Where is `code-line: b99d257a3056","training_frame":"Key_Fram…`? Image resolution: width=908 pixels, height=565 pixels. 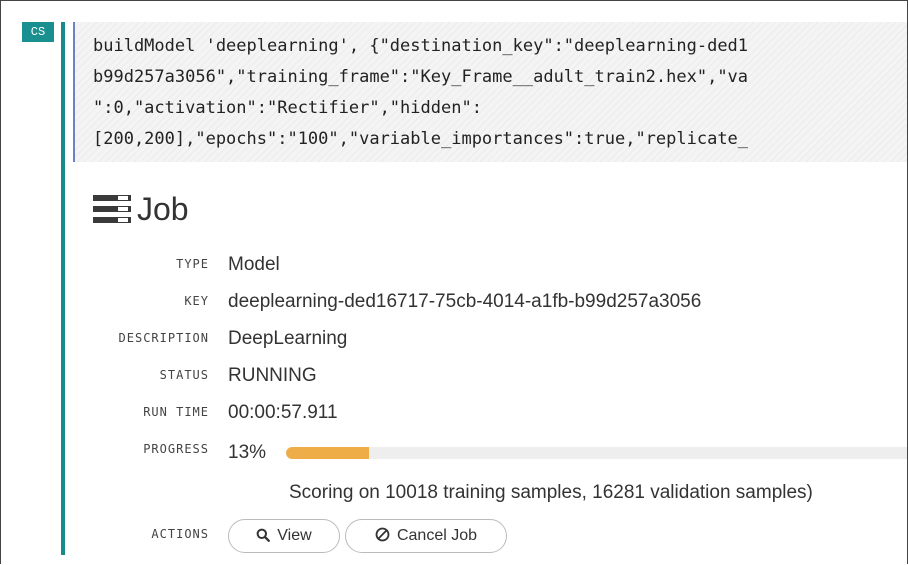
code-line: b99d257a3056","training_frame":"Key_Fram… is located at coordinates (421, 77).